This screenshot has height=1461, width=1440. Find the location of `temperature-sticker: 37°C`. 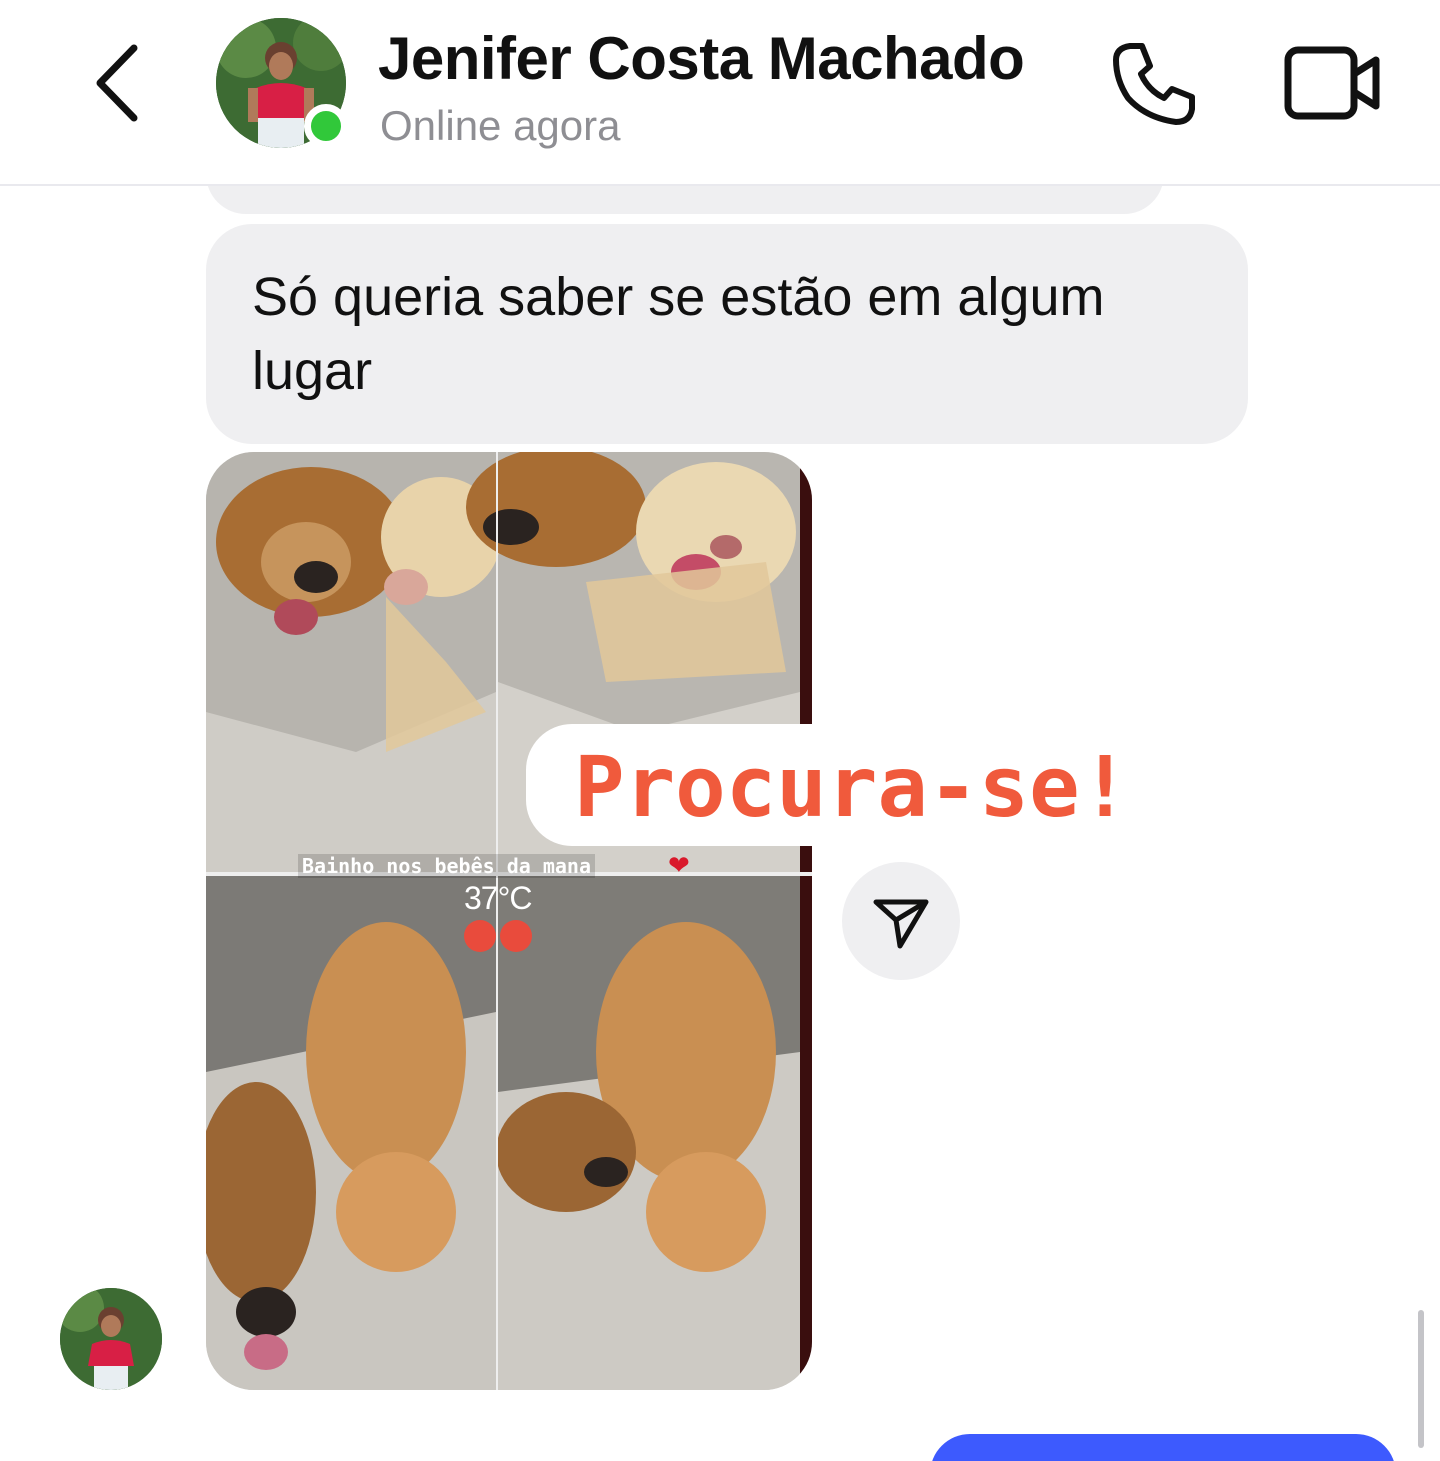

temperature-sticker: 37°C is located at coordinates (498, 898).